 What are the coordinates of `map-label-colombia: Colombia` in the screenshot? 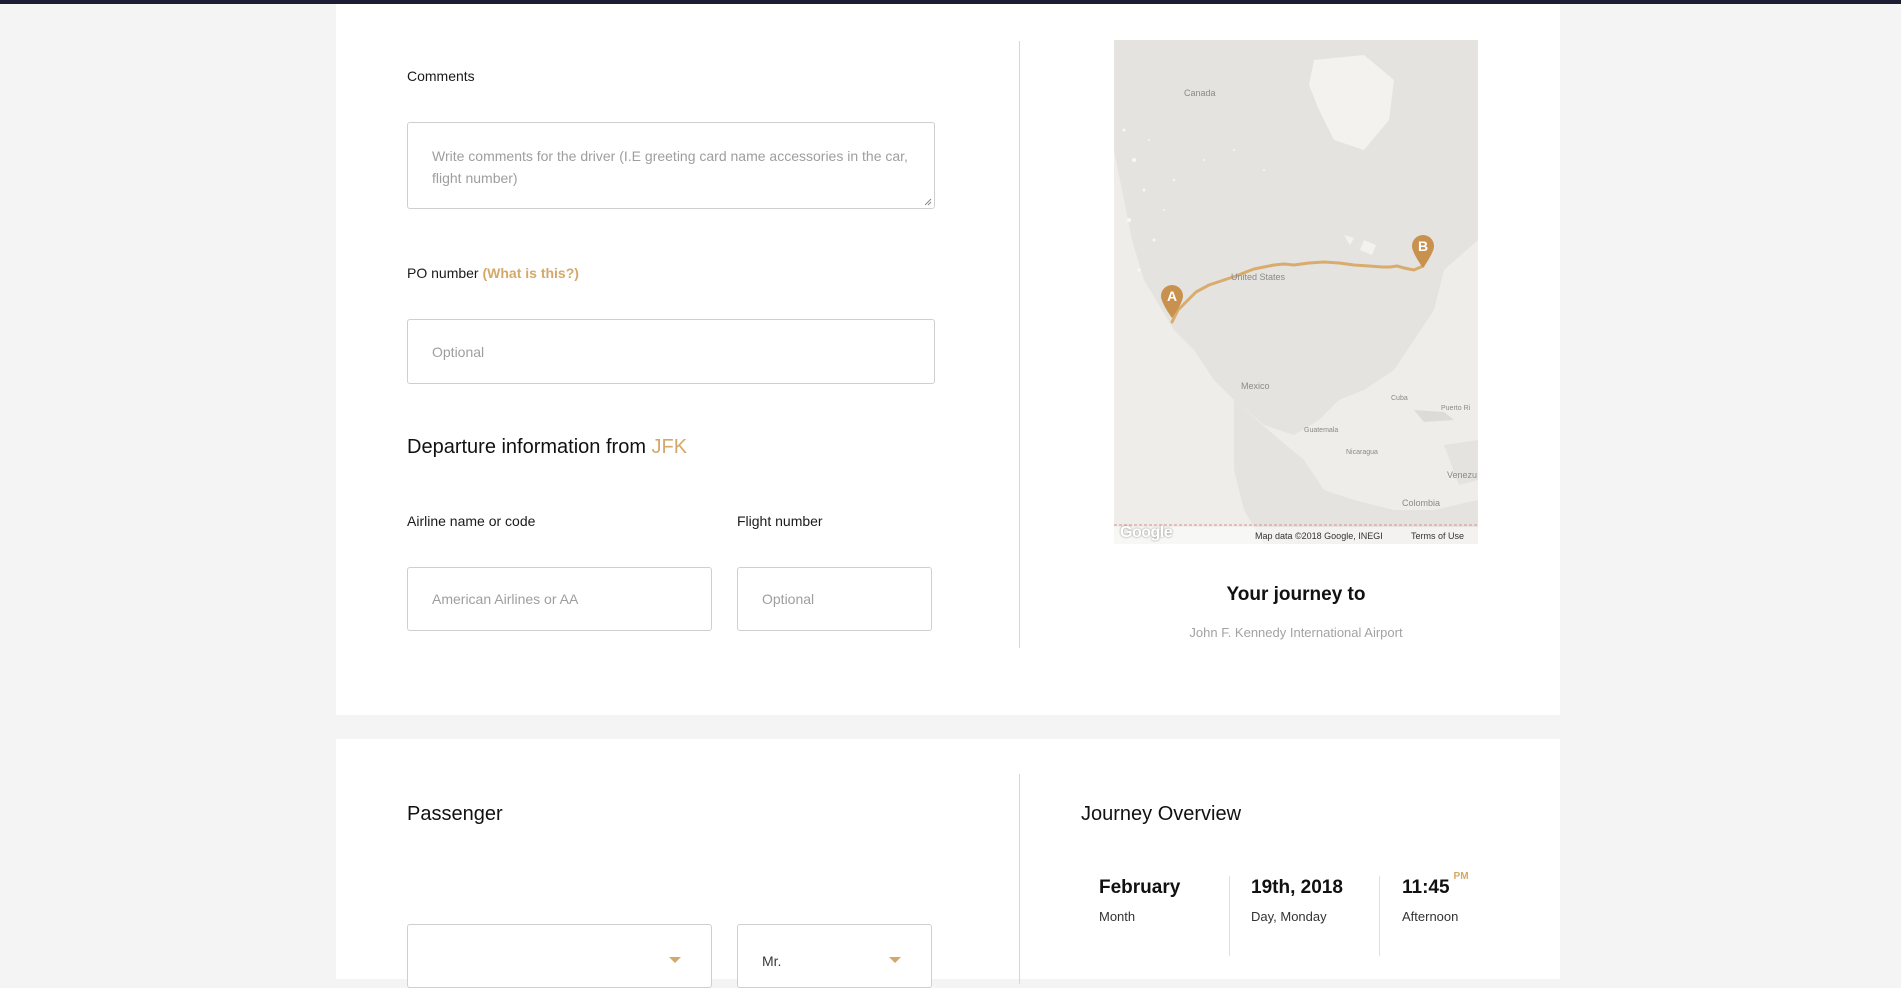 It's located at (1421, 503).